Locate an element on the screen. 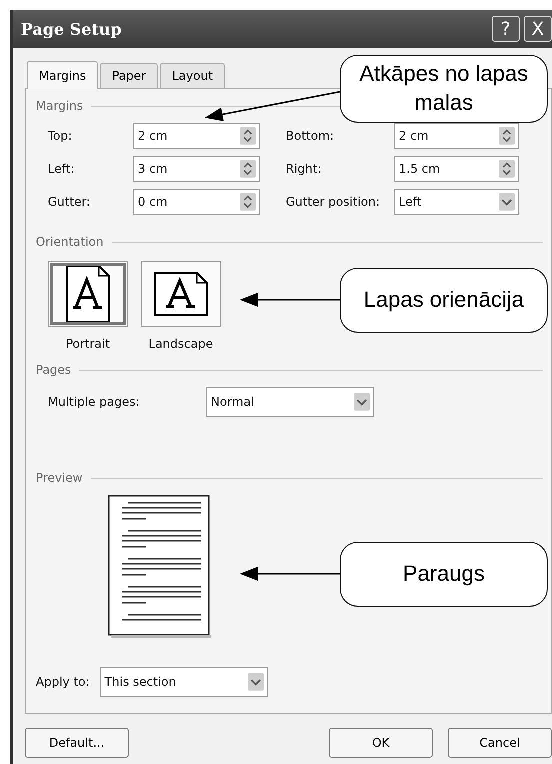  section-heading: Preview is located at coordinates (59, 478).